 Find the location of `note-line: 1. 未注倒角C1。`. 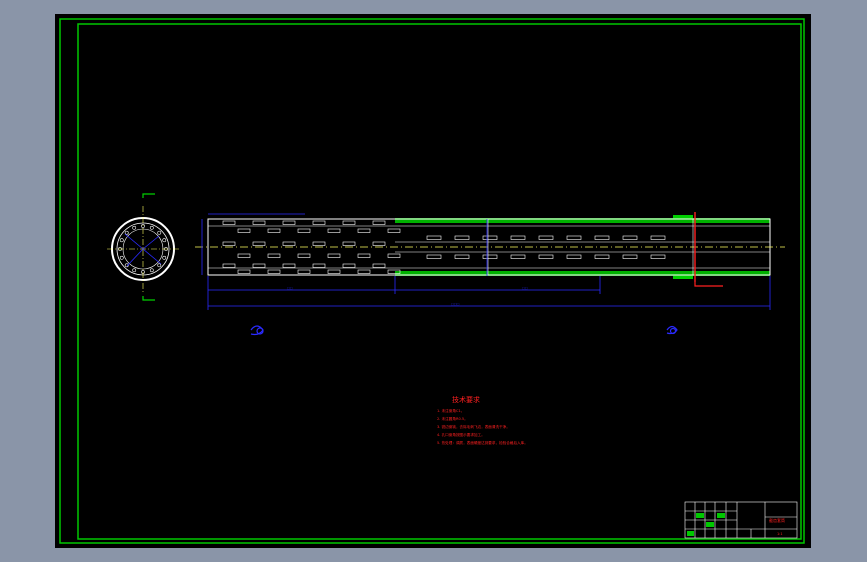

note-line: 1. 未注倒角C1。 is located at coordinates (450, 410).